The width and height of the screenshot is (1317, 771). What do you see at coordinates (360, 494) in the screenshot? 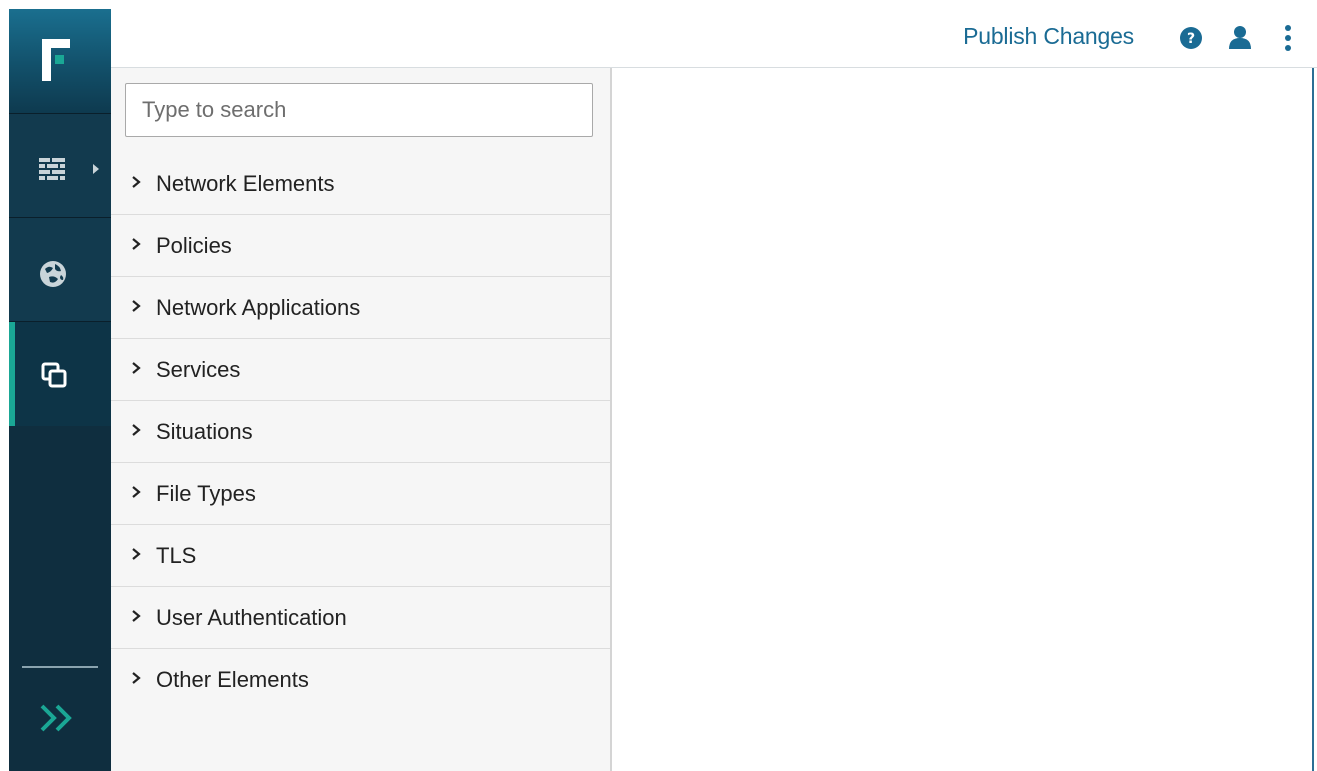
I see `tree-item-file-types: File Types` at bounding box center [360, 494].